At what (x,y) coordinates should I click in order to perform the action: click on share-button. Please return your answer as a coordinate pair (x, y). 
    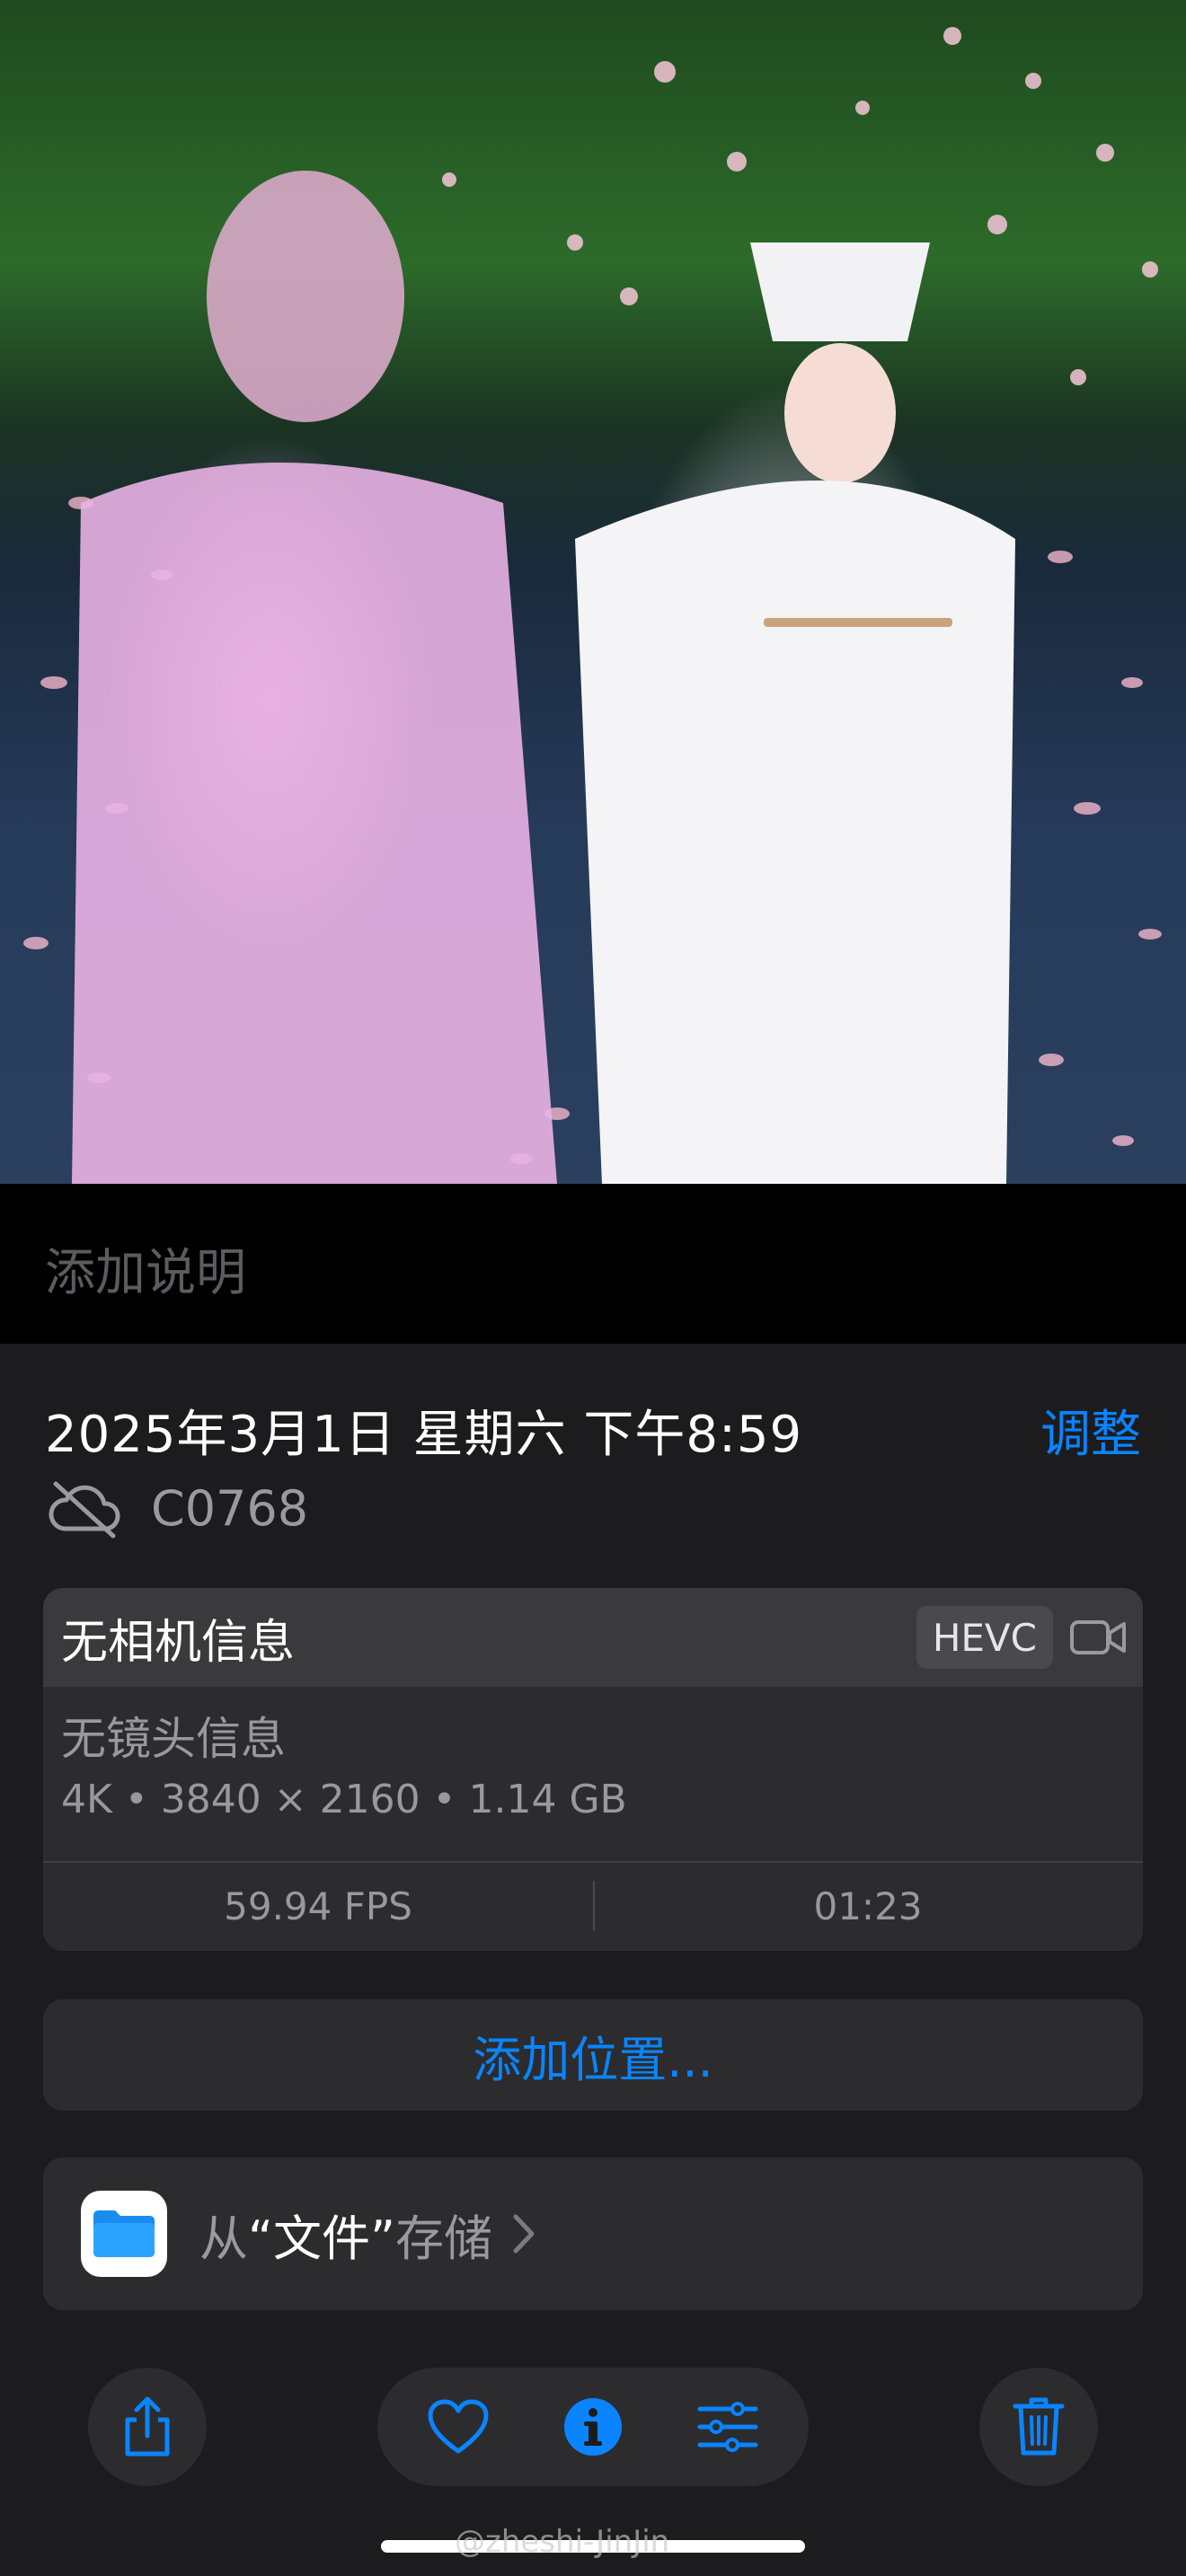
    Looking at the image, I should click on (147, 2427).